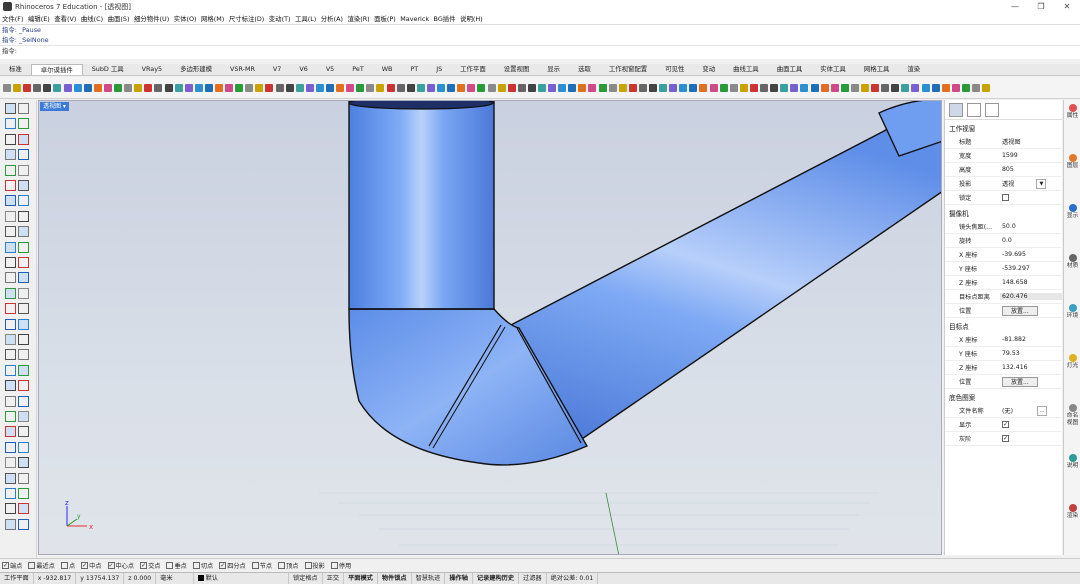 The width and height of the screenshot is (1080, 584). I want to click on side-tab: 环境, so click(1072, 312).